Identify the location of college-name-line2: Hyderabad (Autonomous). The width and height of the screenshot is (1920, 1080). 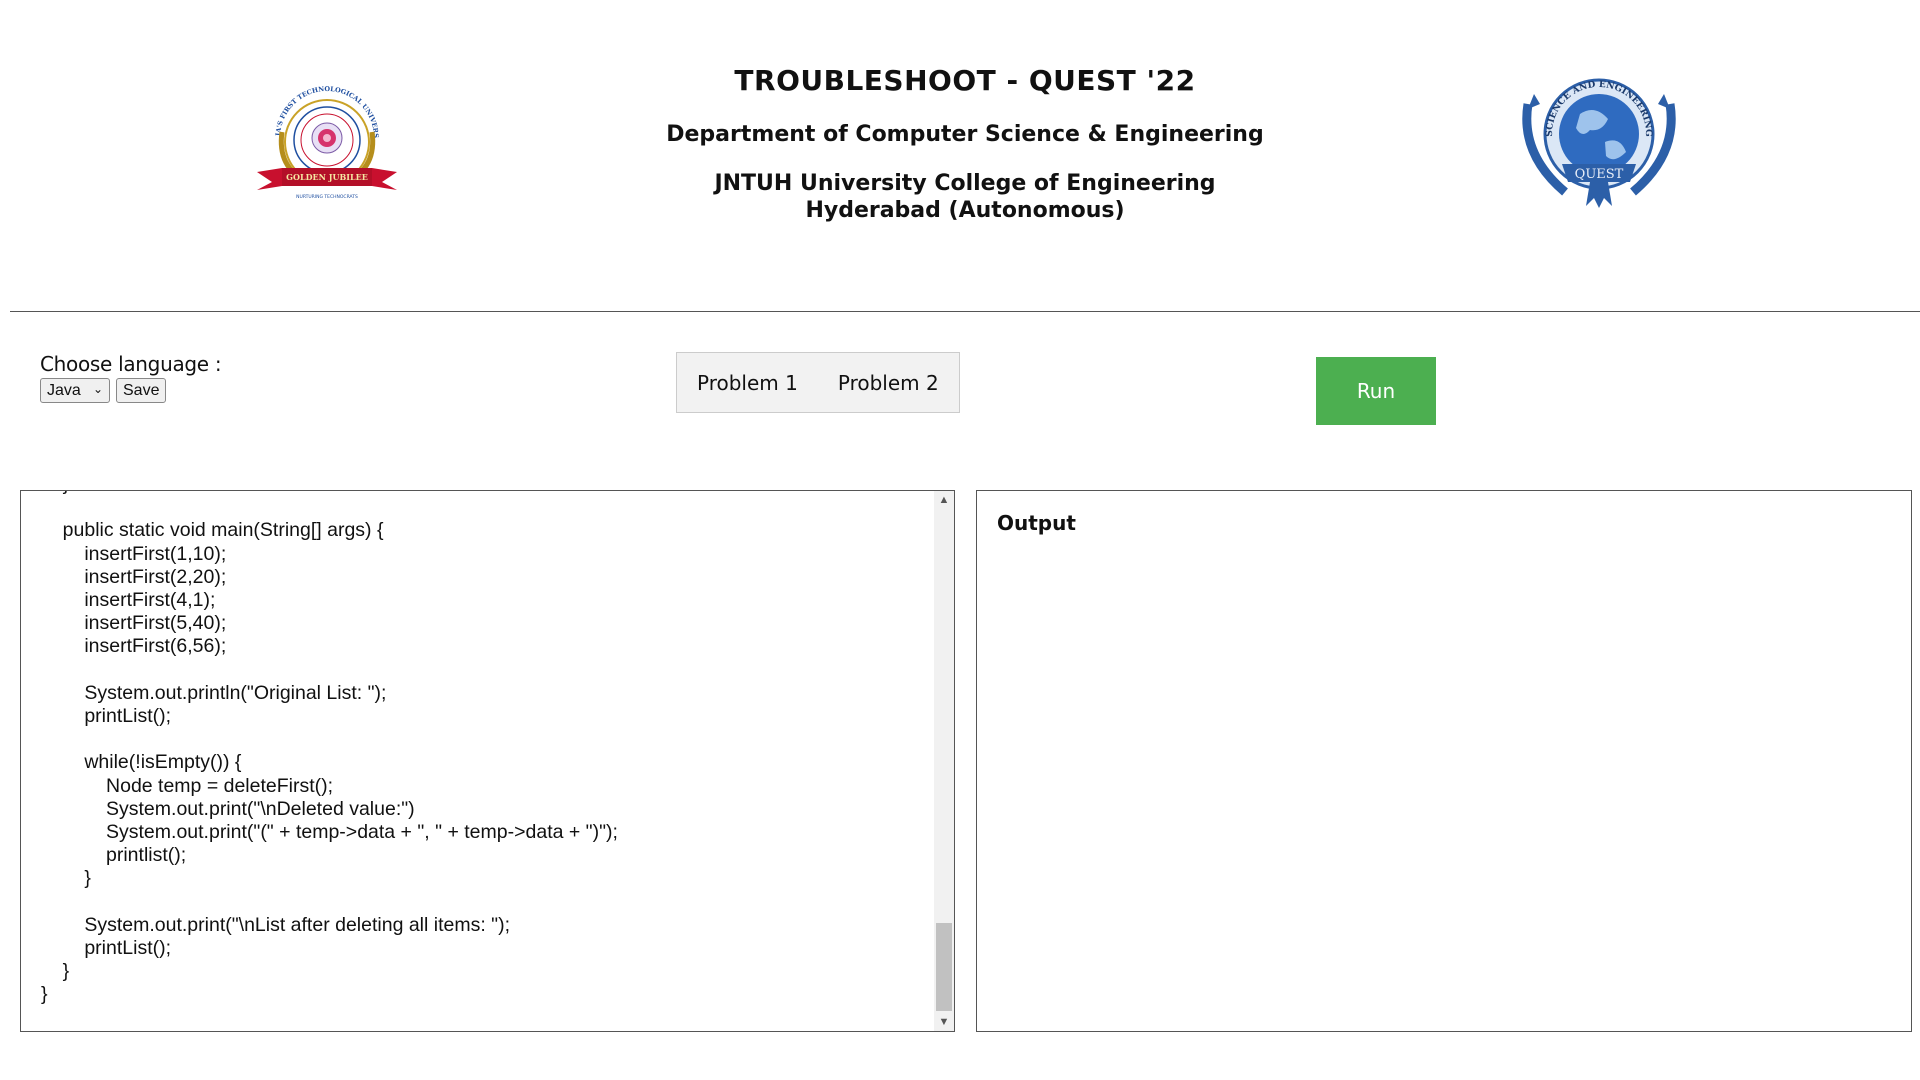
(965, 210).